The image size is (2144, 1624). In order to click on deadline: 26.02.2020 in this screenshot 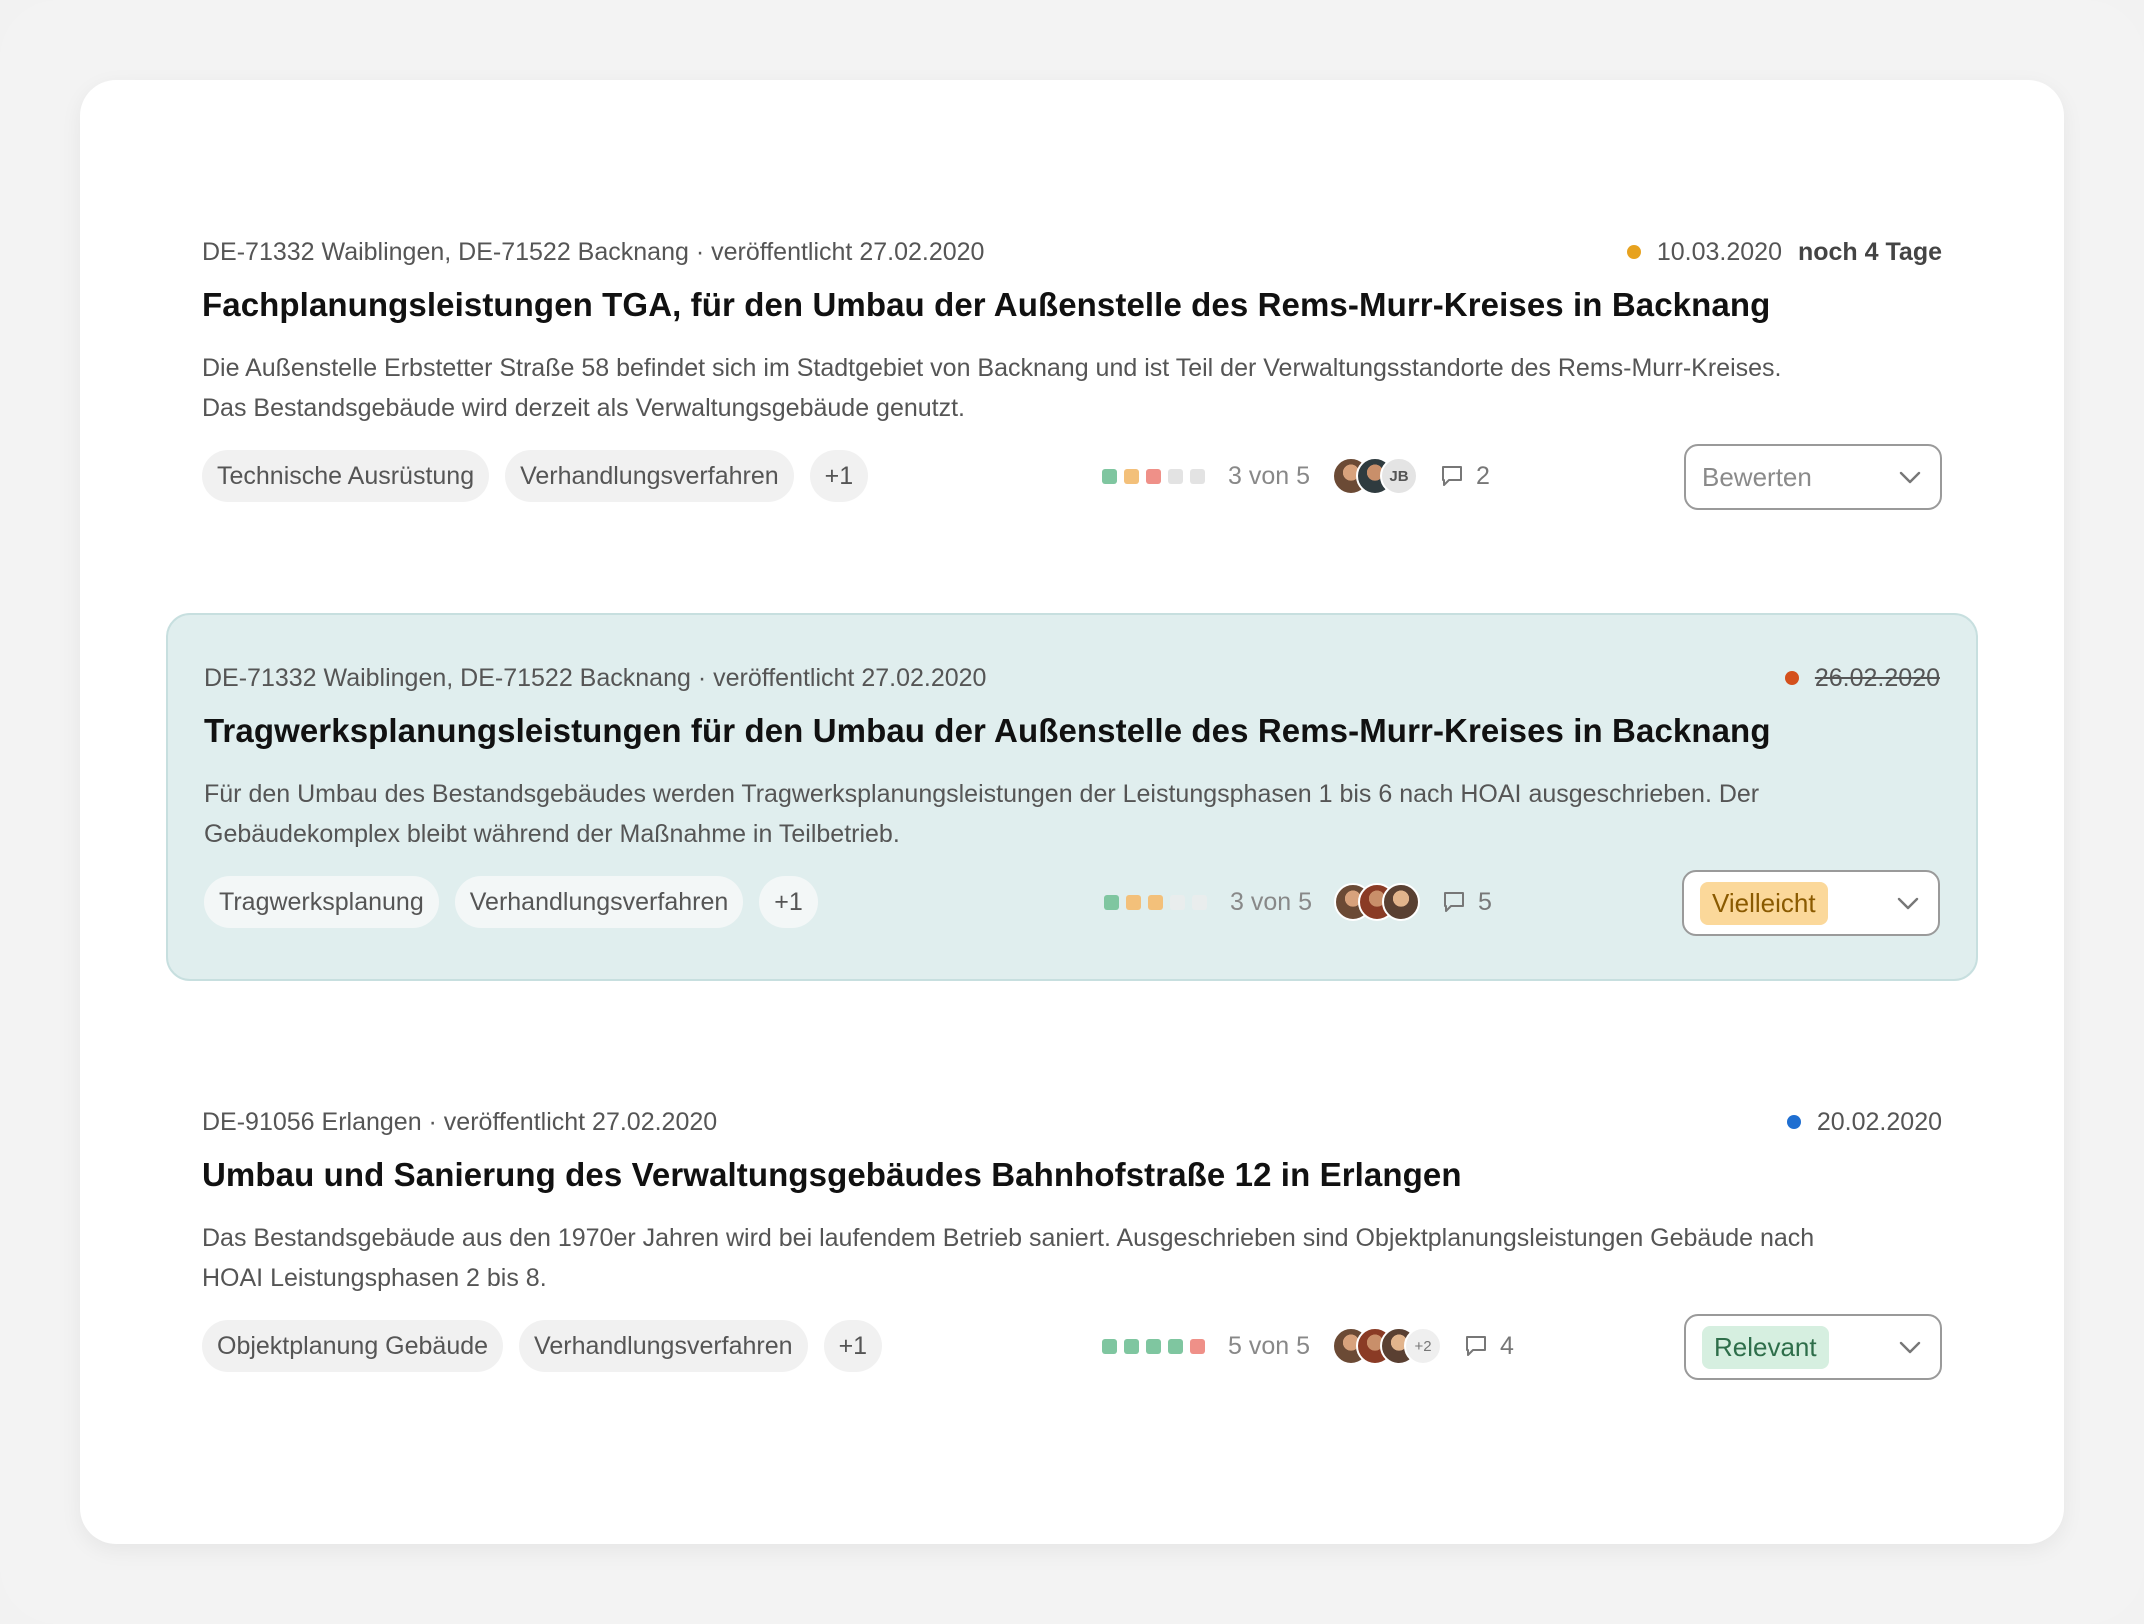, I will do `click(1862, 678)`.